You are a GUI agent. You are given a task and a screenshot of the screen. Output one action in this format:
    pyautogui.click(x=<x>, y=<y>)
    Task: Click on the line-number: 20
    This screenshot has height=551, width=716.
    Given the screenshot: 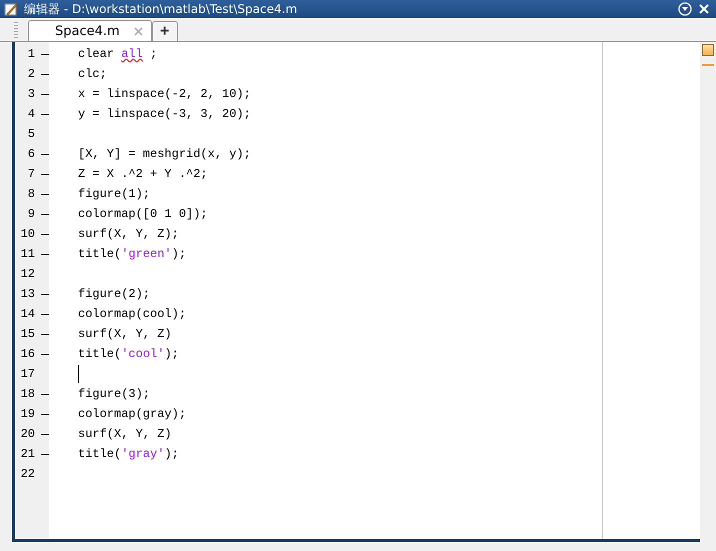 What is the action you would take?
    pyautogui.click(x=27, y=434)
    